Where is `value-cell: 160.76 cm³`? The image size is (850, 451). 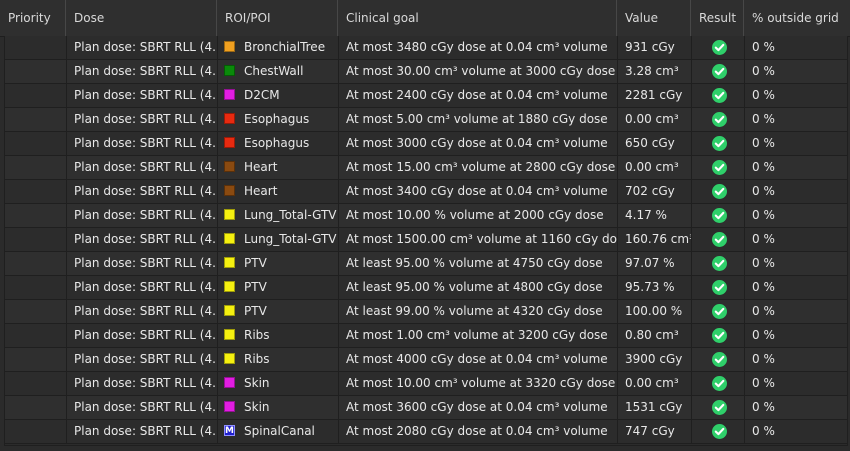 value-cell: 160.76 cm³ is located at coordinates (655, 239).